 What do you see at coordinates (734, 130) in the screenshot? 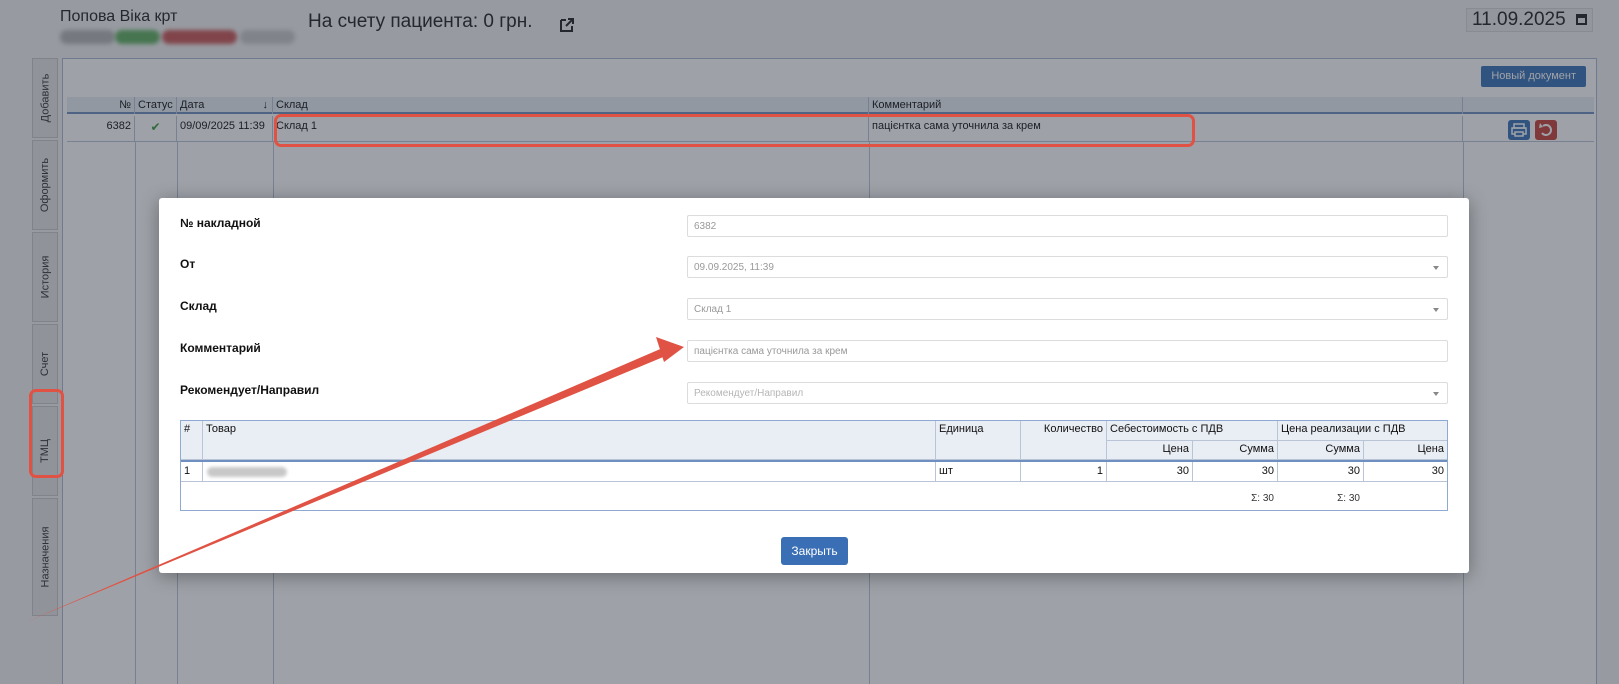
I see `annotation-highlight-row` at bounding box center [734, 130].